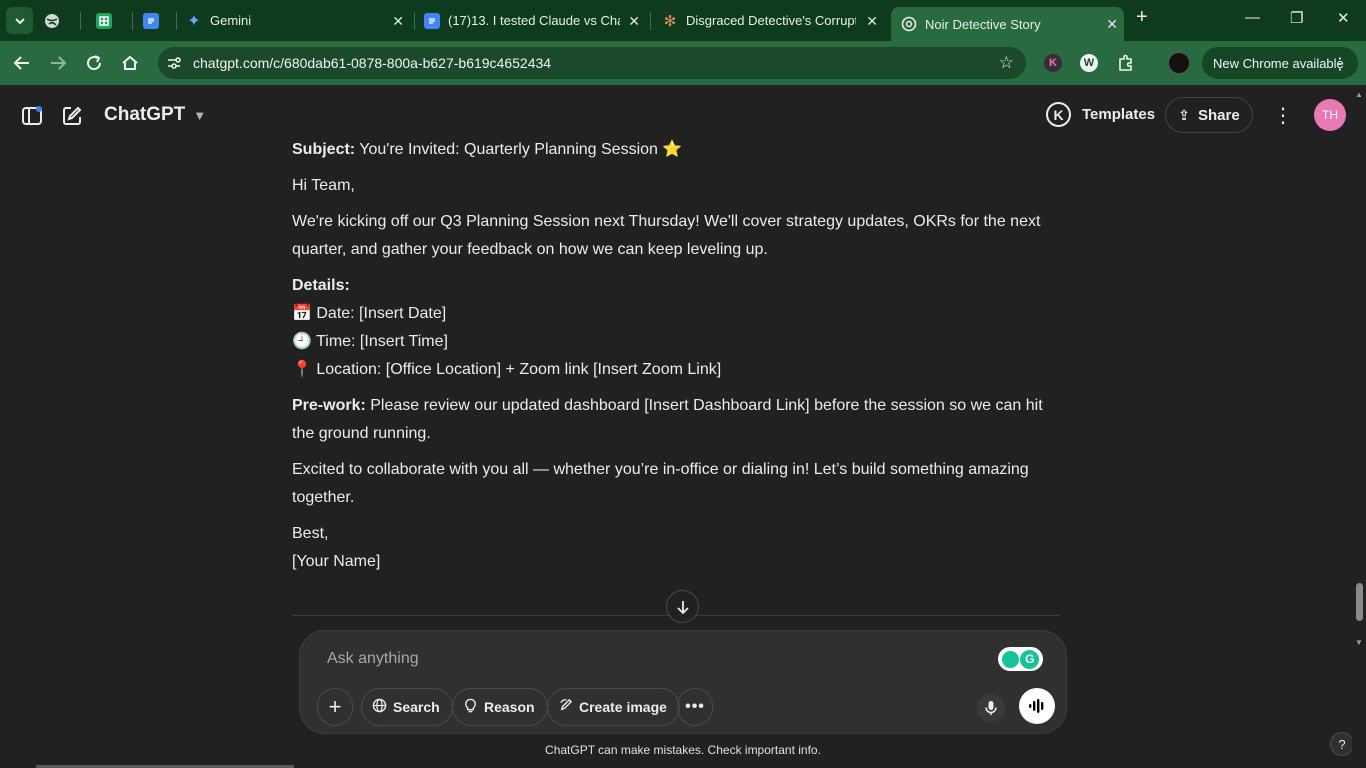 Image resolution: width=1366 pixels, height=768 pixels. I want to click on scrollbar-thumb, so click(1359, 602).